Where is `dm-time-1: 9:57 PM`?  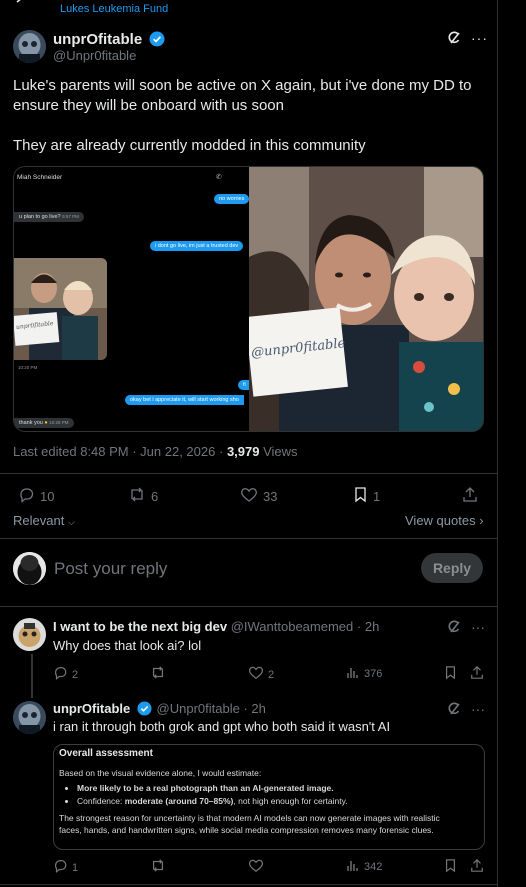
dm-time-1: 9:57 PM is located at coordinates (70, 216).